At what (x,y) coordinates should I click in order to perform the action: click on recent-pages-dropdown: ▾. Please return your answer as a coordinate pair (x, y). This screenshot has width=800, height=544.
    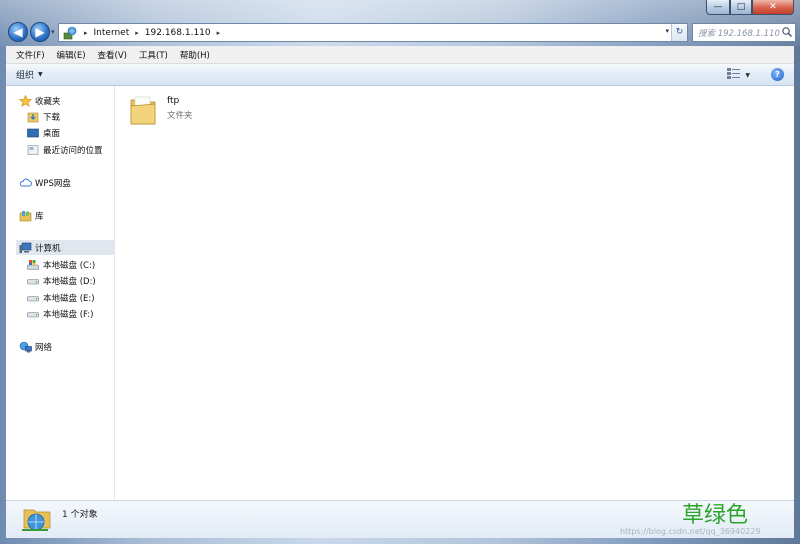
    Looking at the image, I should click on (53, 32).